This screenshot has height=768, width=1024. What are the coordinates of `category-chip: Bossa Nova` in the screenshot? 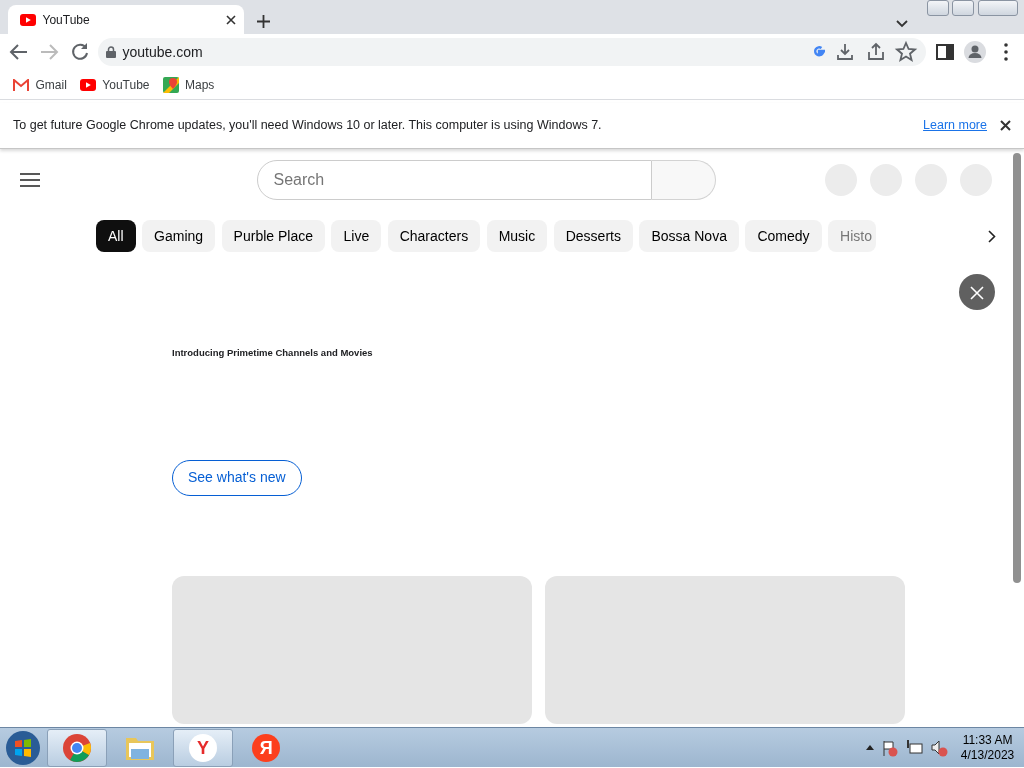 It's located at (689, 236).